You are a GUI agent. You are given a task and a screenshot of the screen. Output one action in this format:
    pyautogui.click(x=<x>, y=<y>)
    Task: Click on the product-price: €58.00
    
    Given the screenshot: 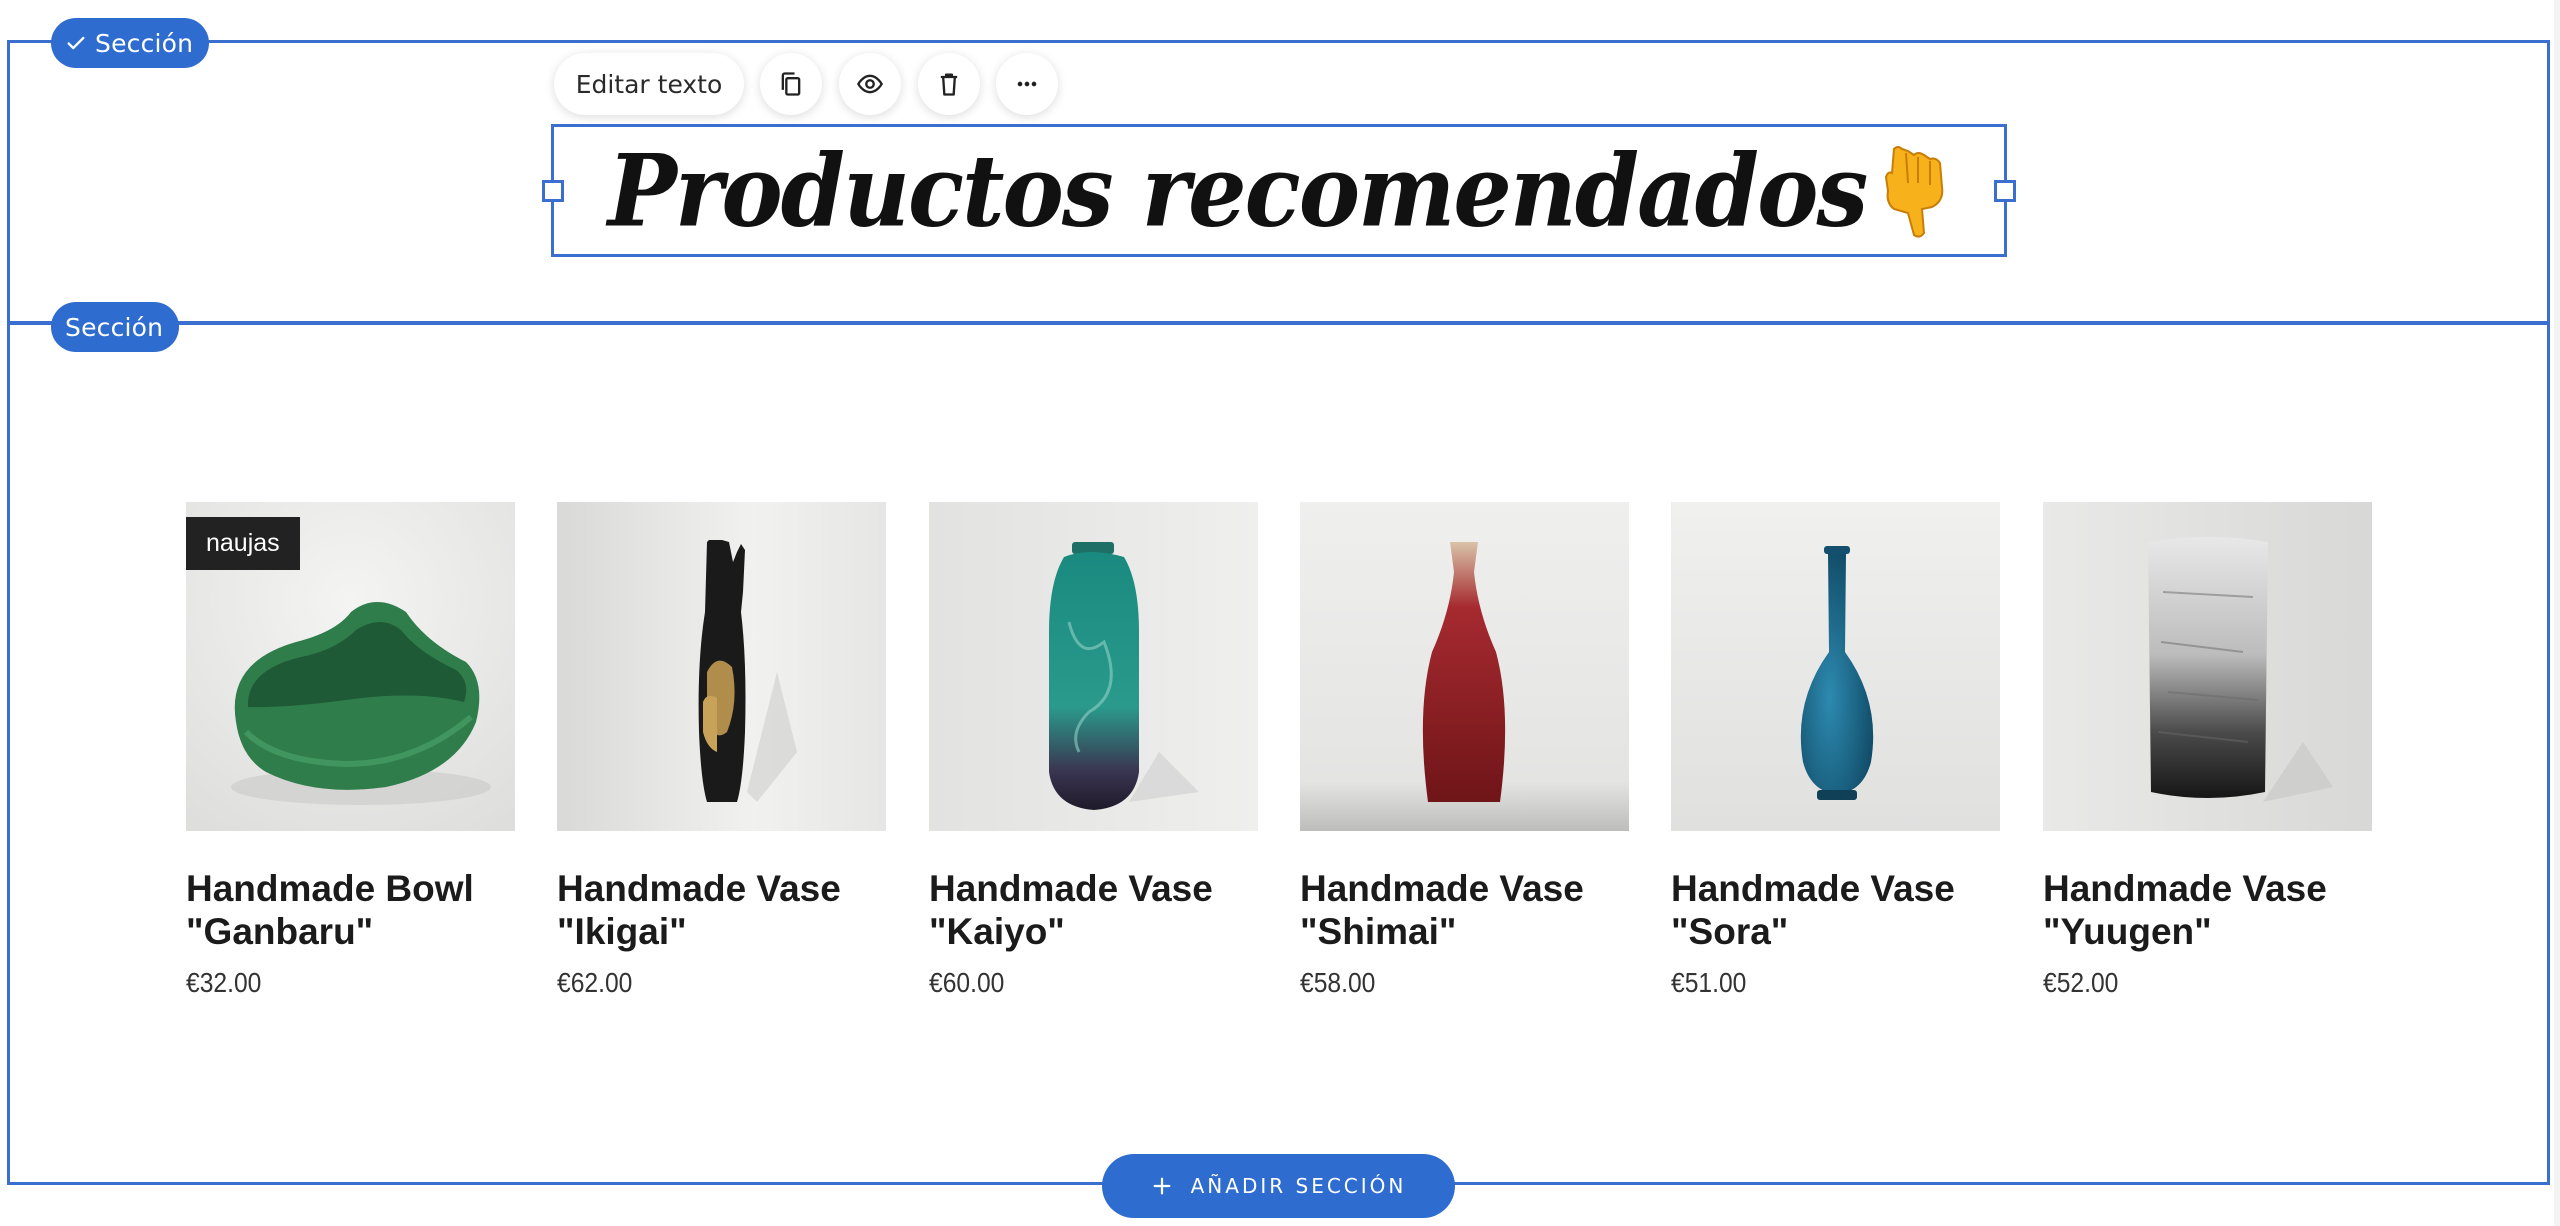 What is the action you would take?
    pyautogui.click(x=1338, y=982)
    